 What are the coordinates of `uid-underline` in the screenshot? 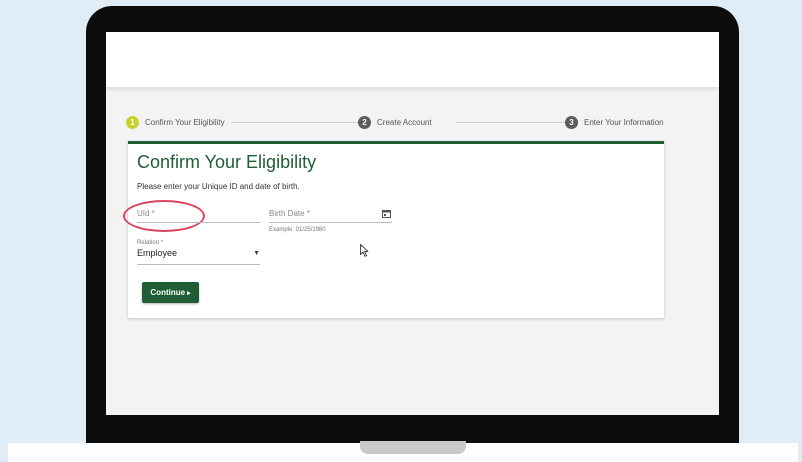 It's located at (198, 222).